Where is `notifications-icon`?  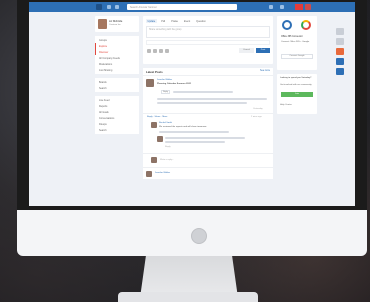 notifications-icon is located at coordinates (282, 7).